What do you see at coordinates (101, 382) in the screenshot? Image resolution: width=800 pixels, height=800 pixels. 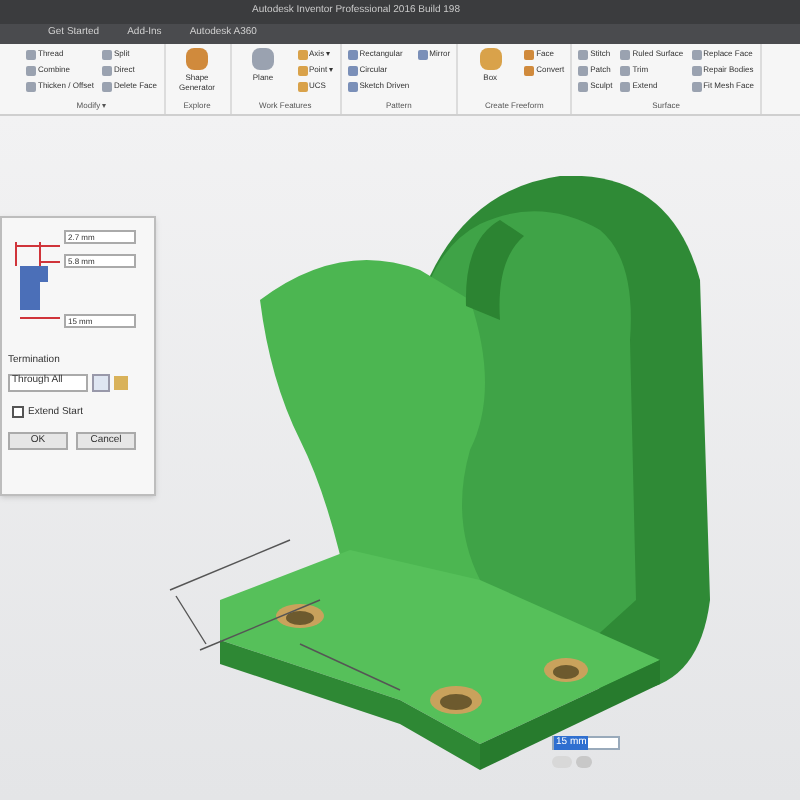 I see `direction-button` at bounding box center [101, 382].